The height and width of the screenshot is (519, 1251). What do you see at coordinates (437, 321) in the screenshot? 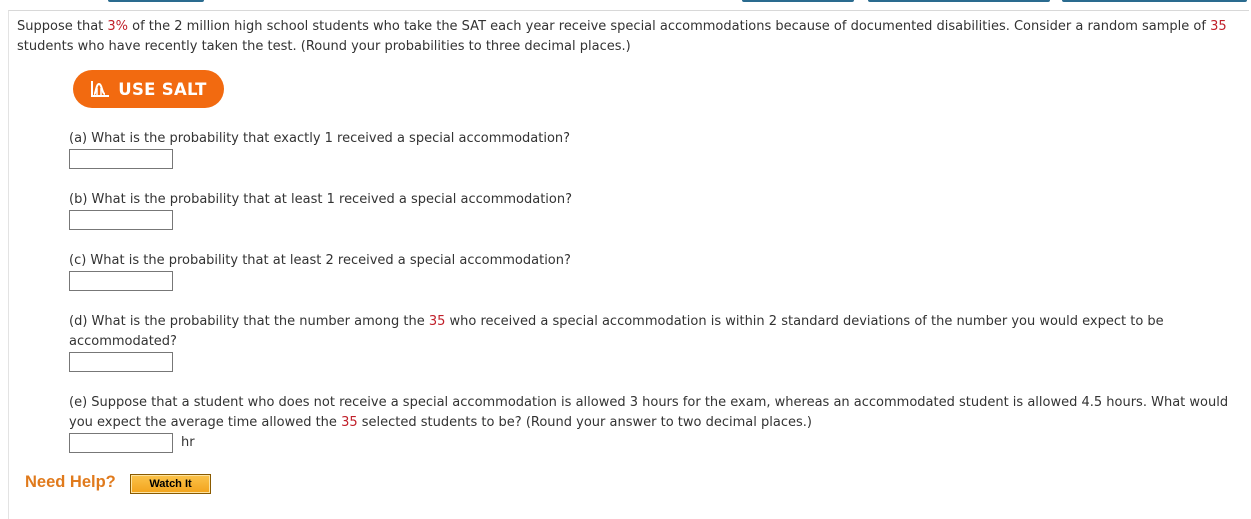
I see `question-d-sample-size: 35` at bounding box center [437, 321].